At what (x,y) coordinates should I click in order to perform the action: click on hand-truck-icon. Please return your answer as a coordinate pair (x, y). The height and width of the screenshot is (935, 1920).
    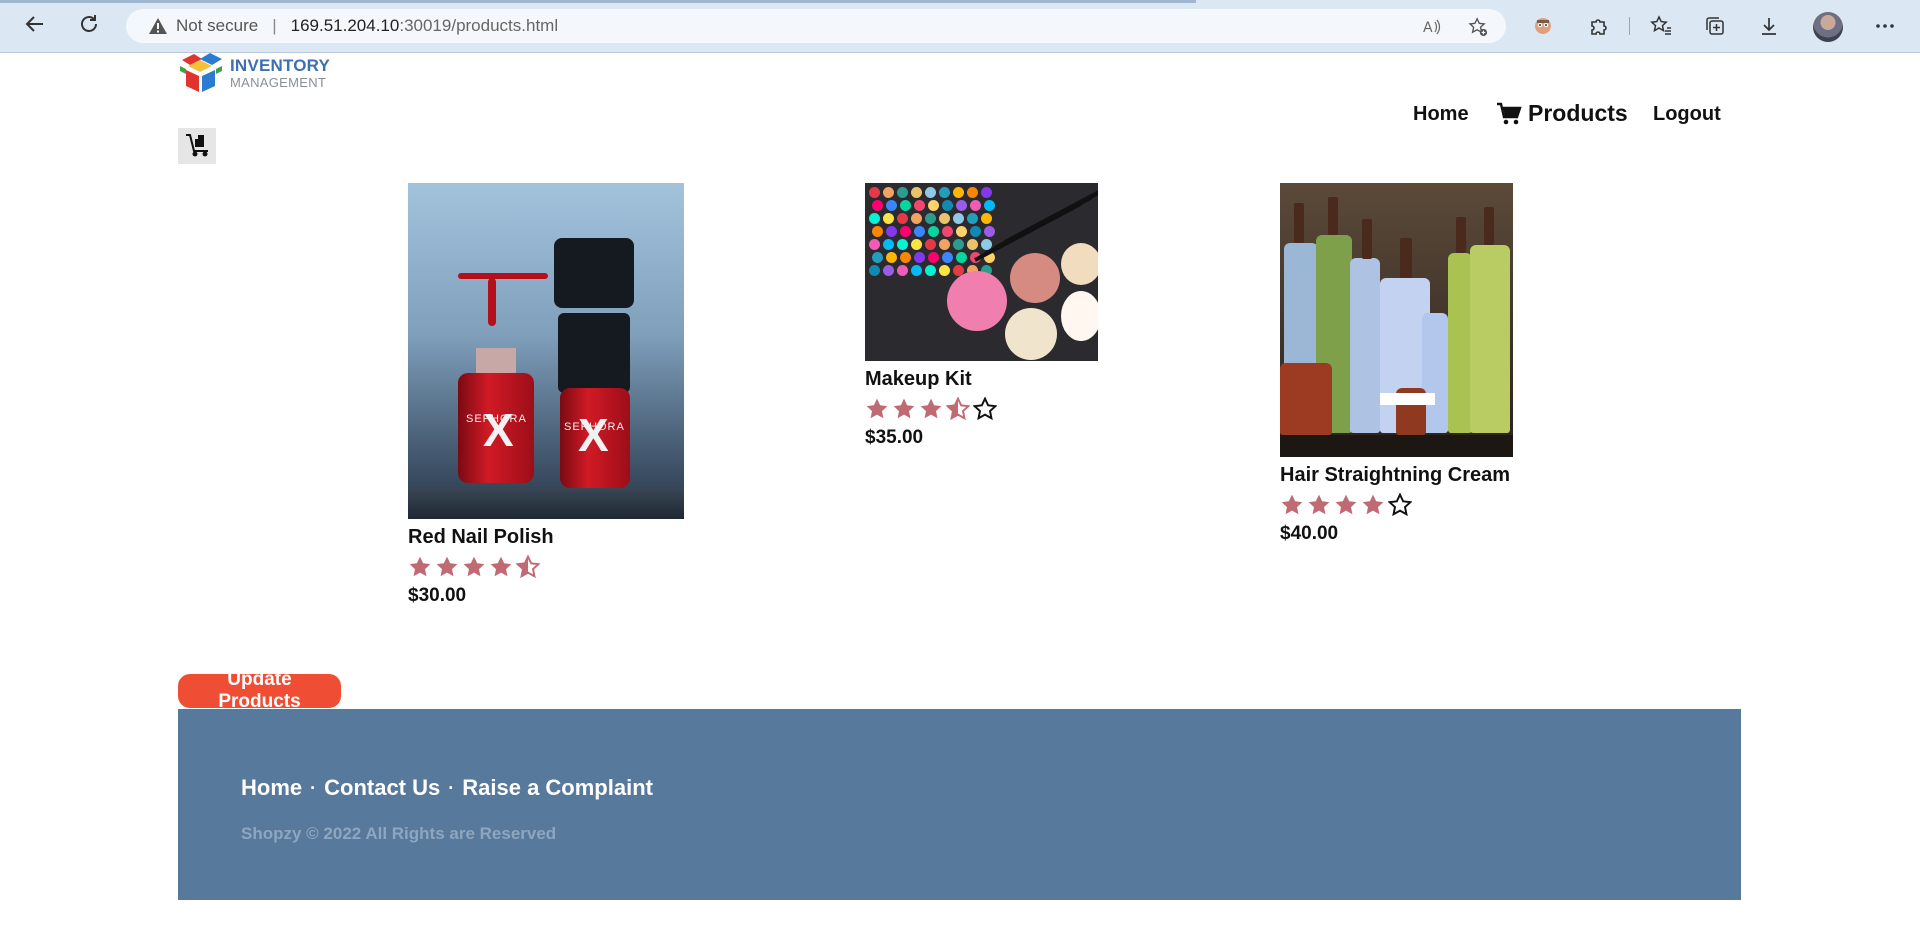
    Looking at the image, I should click on (197, 146).